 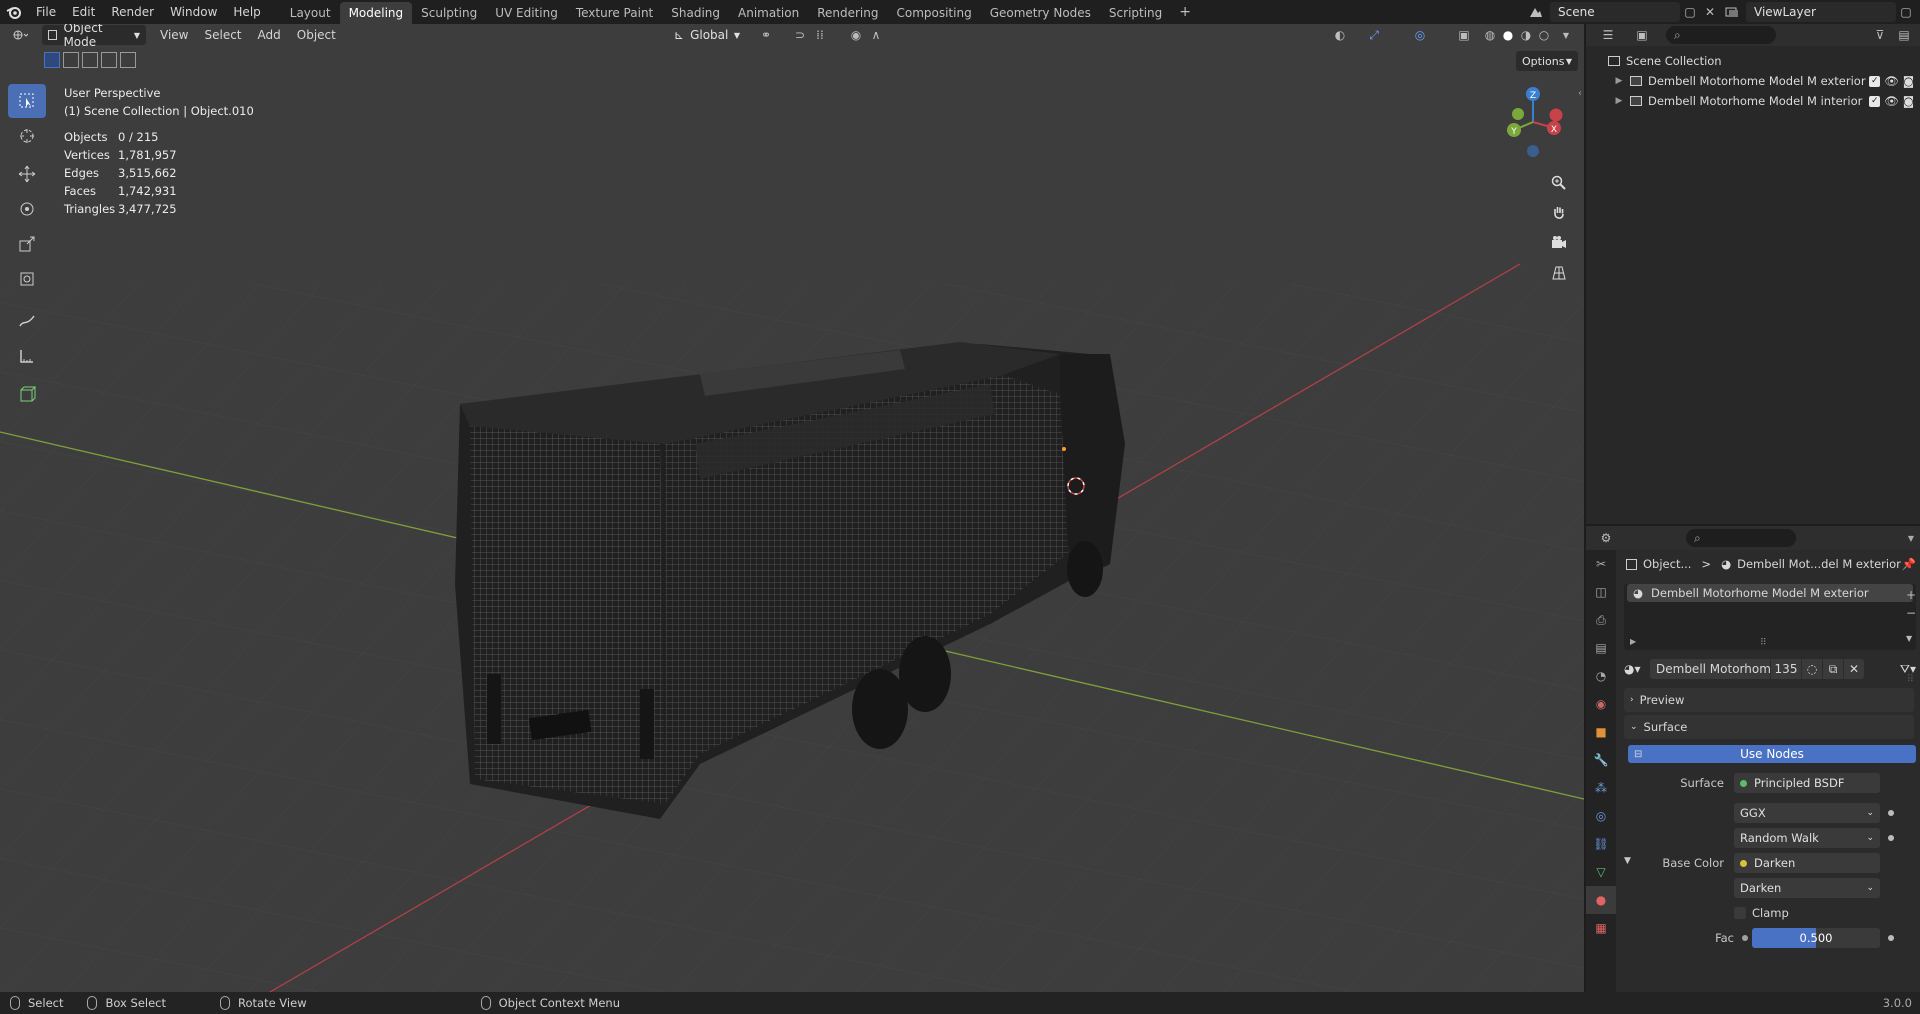 I want to click on menu-edit: Edit, so click(x=83, y=12).